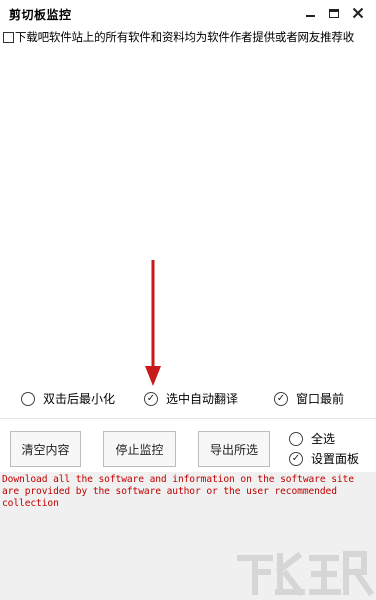  What do you see at coordinates (184, 37) in the screenshot?
I see `list-item-text: 下载吧软件站上的所有软件和资料均为软件作者提供或者网友推荐收` at bounding box center [184, 37].